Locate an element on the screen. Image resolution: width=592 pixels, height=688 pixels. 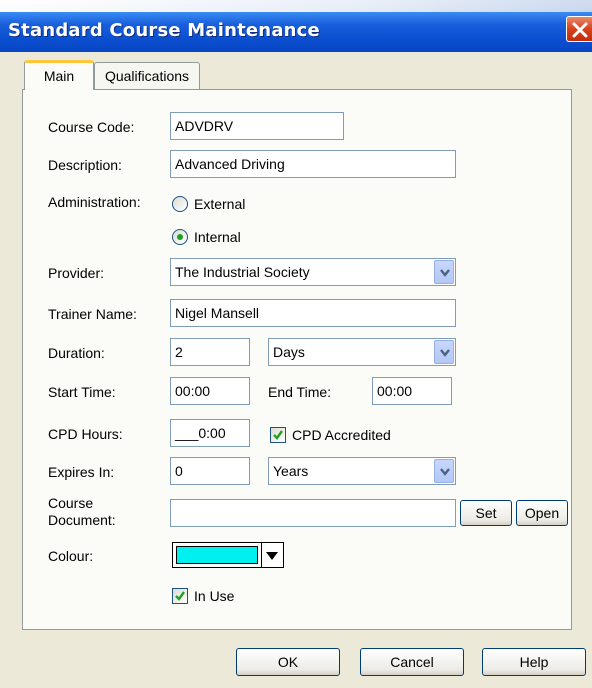
help-button: Help is located at coordinates (534, 662).